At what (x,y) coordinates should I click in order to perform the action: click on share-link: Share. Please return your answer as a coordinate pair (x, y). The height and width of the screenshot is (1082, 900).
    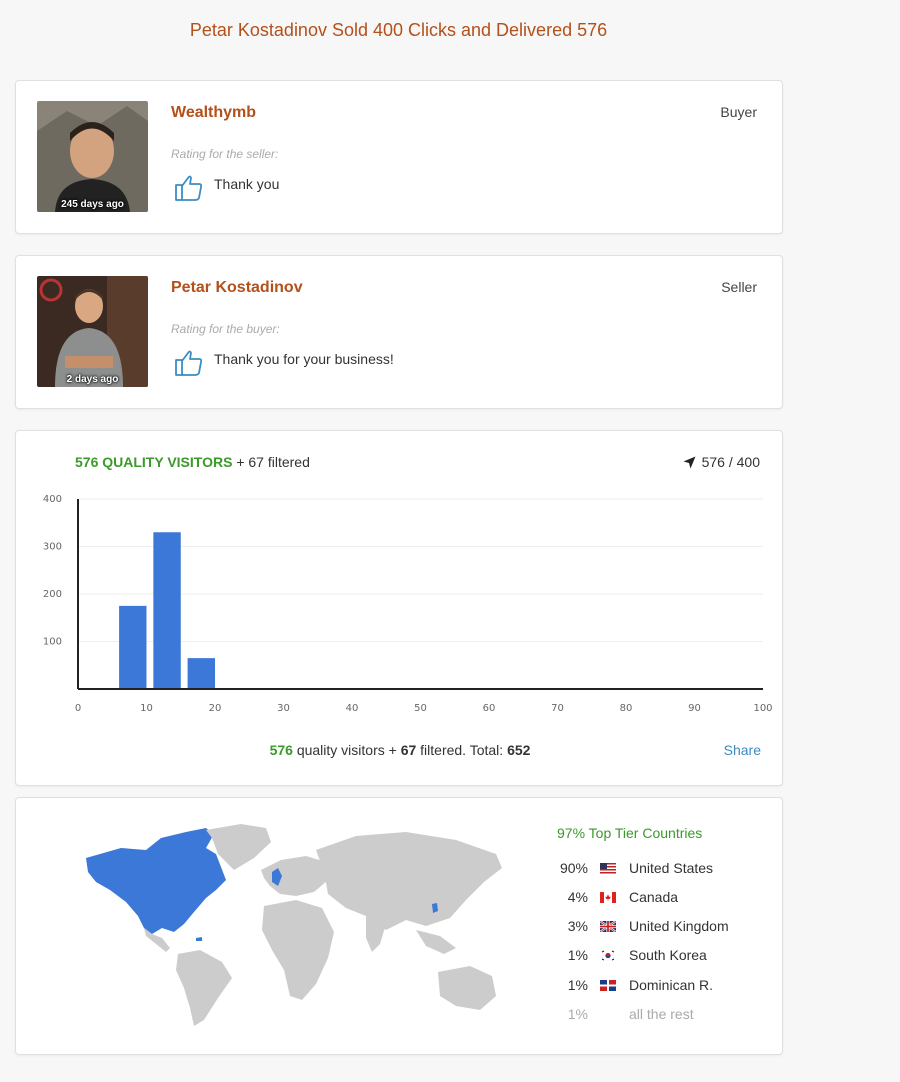
    Looking at the image, I should click on (742, 750).